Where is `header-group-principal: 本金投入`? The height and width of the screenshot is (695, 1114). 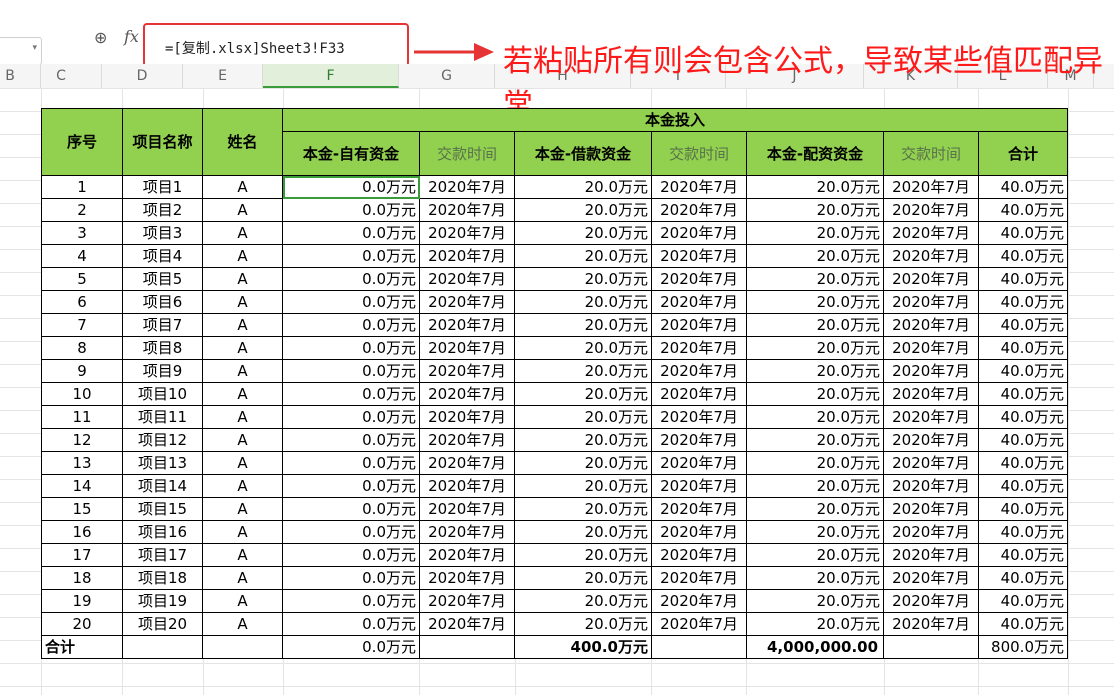
header-group-principal: 本金投入 is located at coordinates (675, 120).